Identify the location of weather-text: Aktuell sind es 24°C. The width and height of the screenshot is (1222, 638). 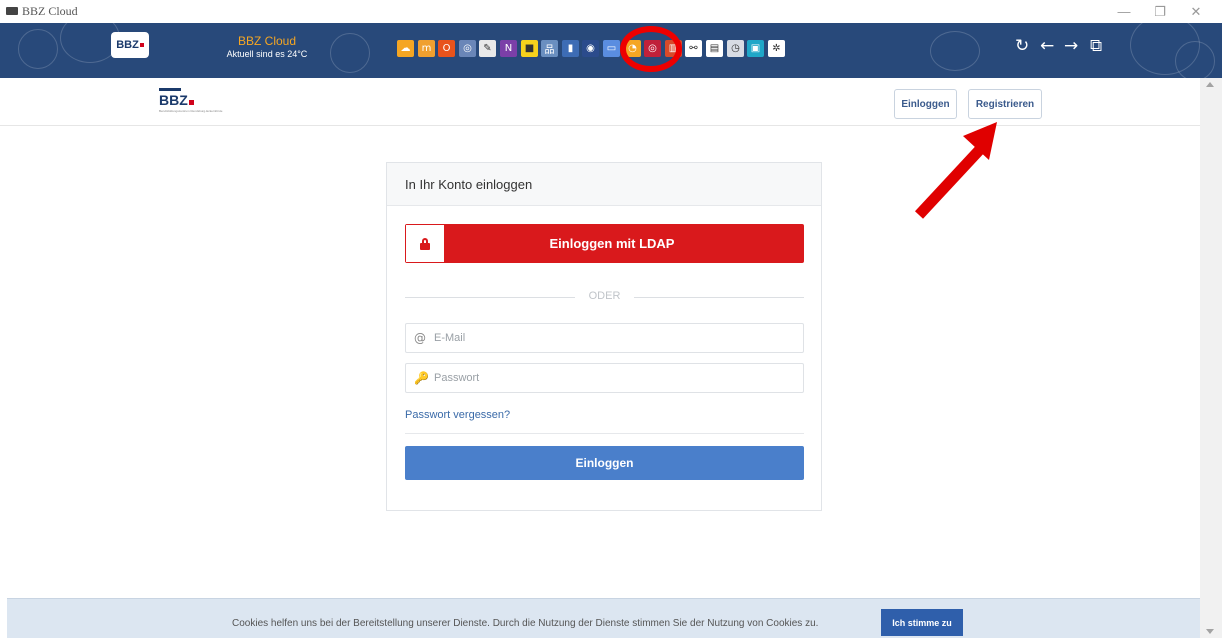
(267, 54).